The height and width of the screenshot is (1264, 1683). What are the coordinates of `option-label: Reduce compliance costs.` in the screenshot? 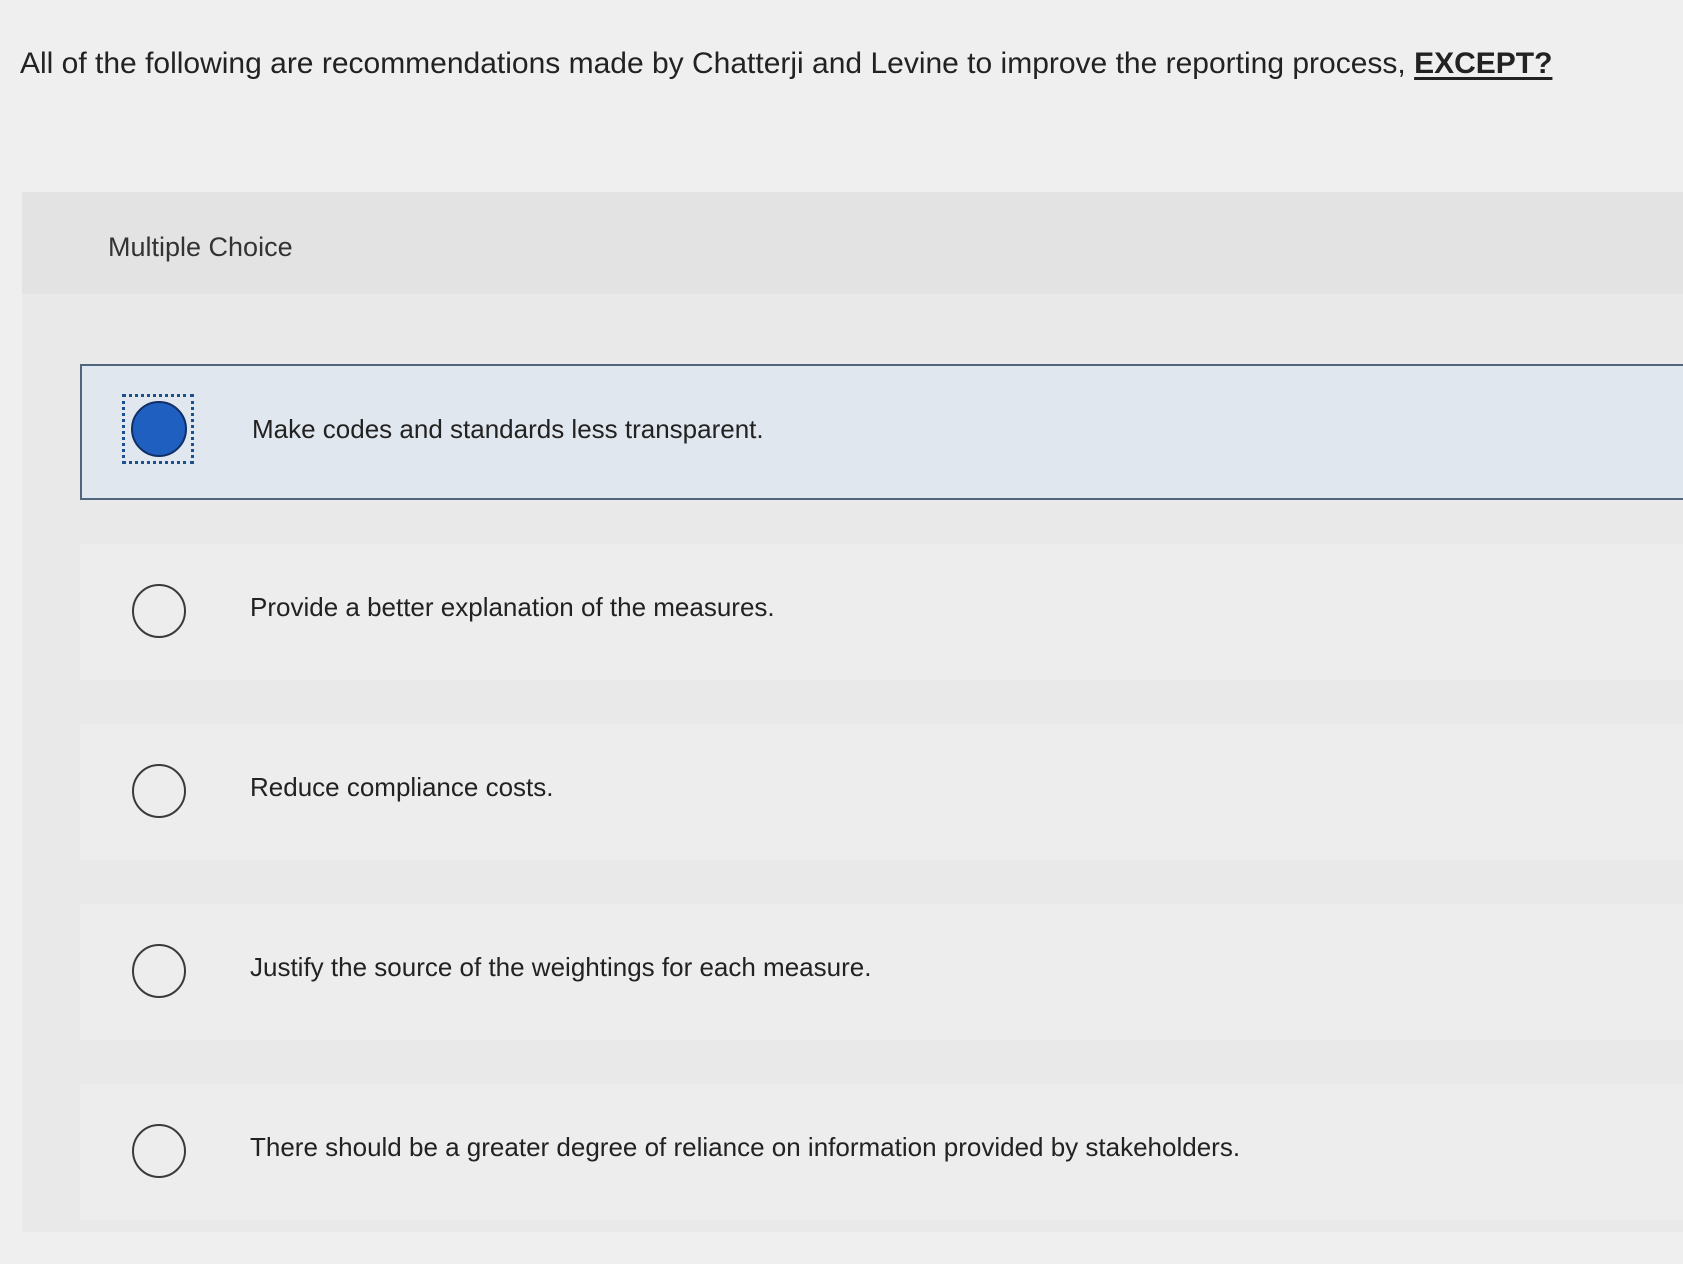 It's located at (402, 787).